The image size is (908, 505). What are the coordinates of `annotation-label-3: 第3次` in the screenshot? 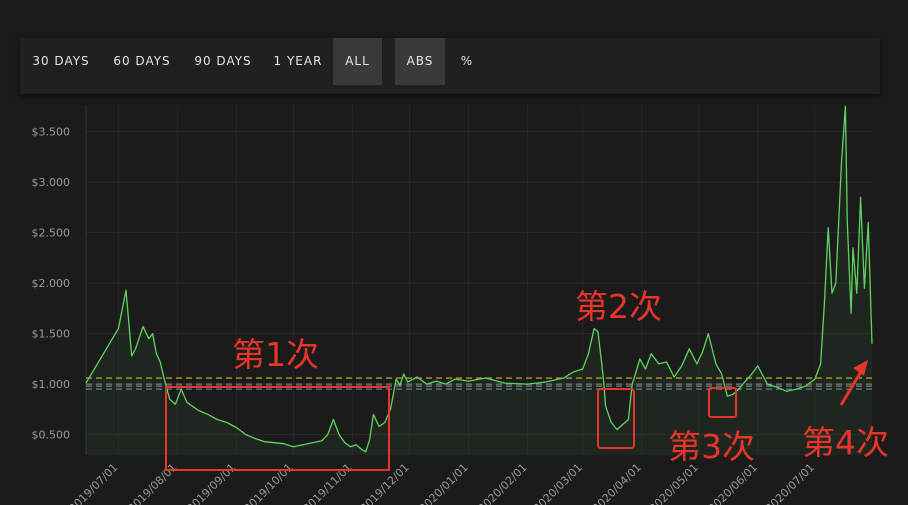 It's located at (711, 446).